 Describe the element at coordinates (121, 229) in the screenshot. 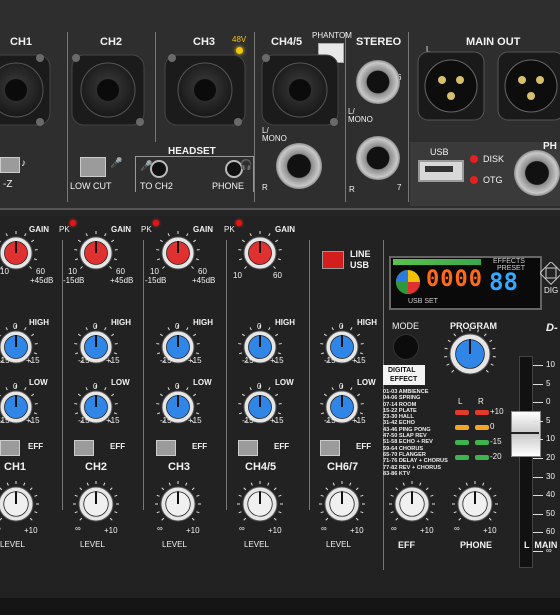

I see `gain-label: GAIN` at that location.